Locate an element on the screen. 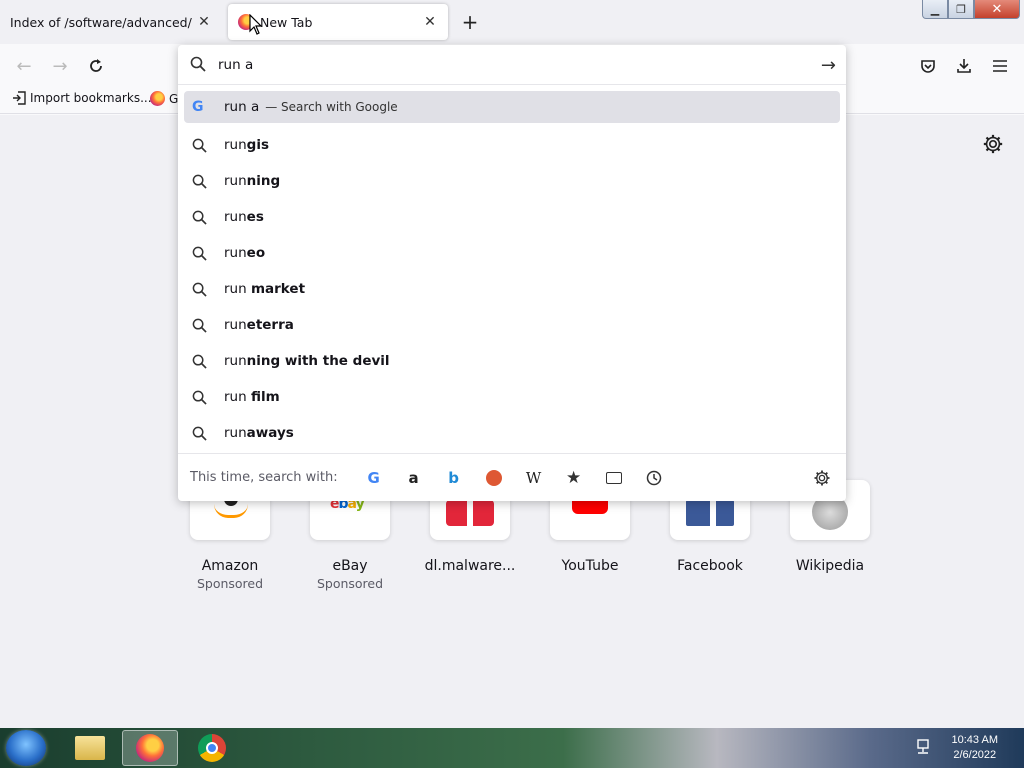  start-button-icon is located at coordinates (26, 748).